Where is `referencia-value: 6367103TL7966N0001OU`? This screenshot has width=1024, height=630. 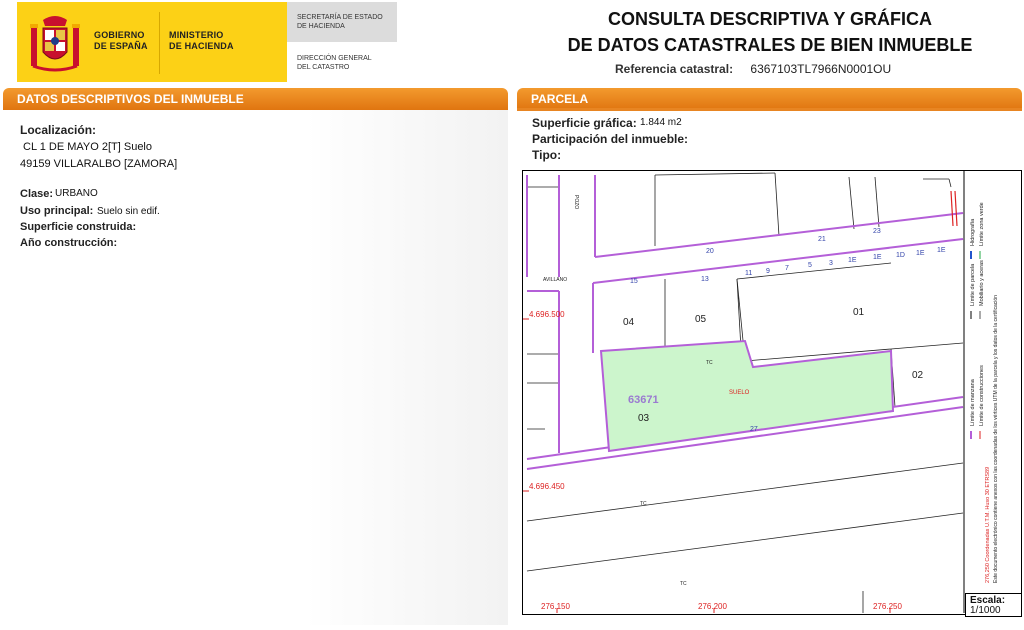
referencia-value: 6367103TL7966N0001OU is located at coordinates (821, 69).